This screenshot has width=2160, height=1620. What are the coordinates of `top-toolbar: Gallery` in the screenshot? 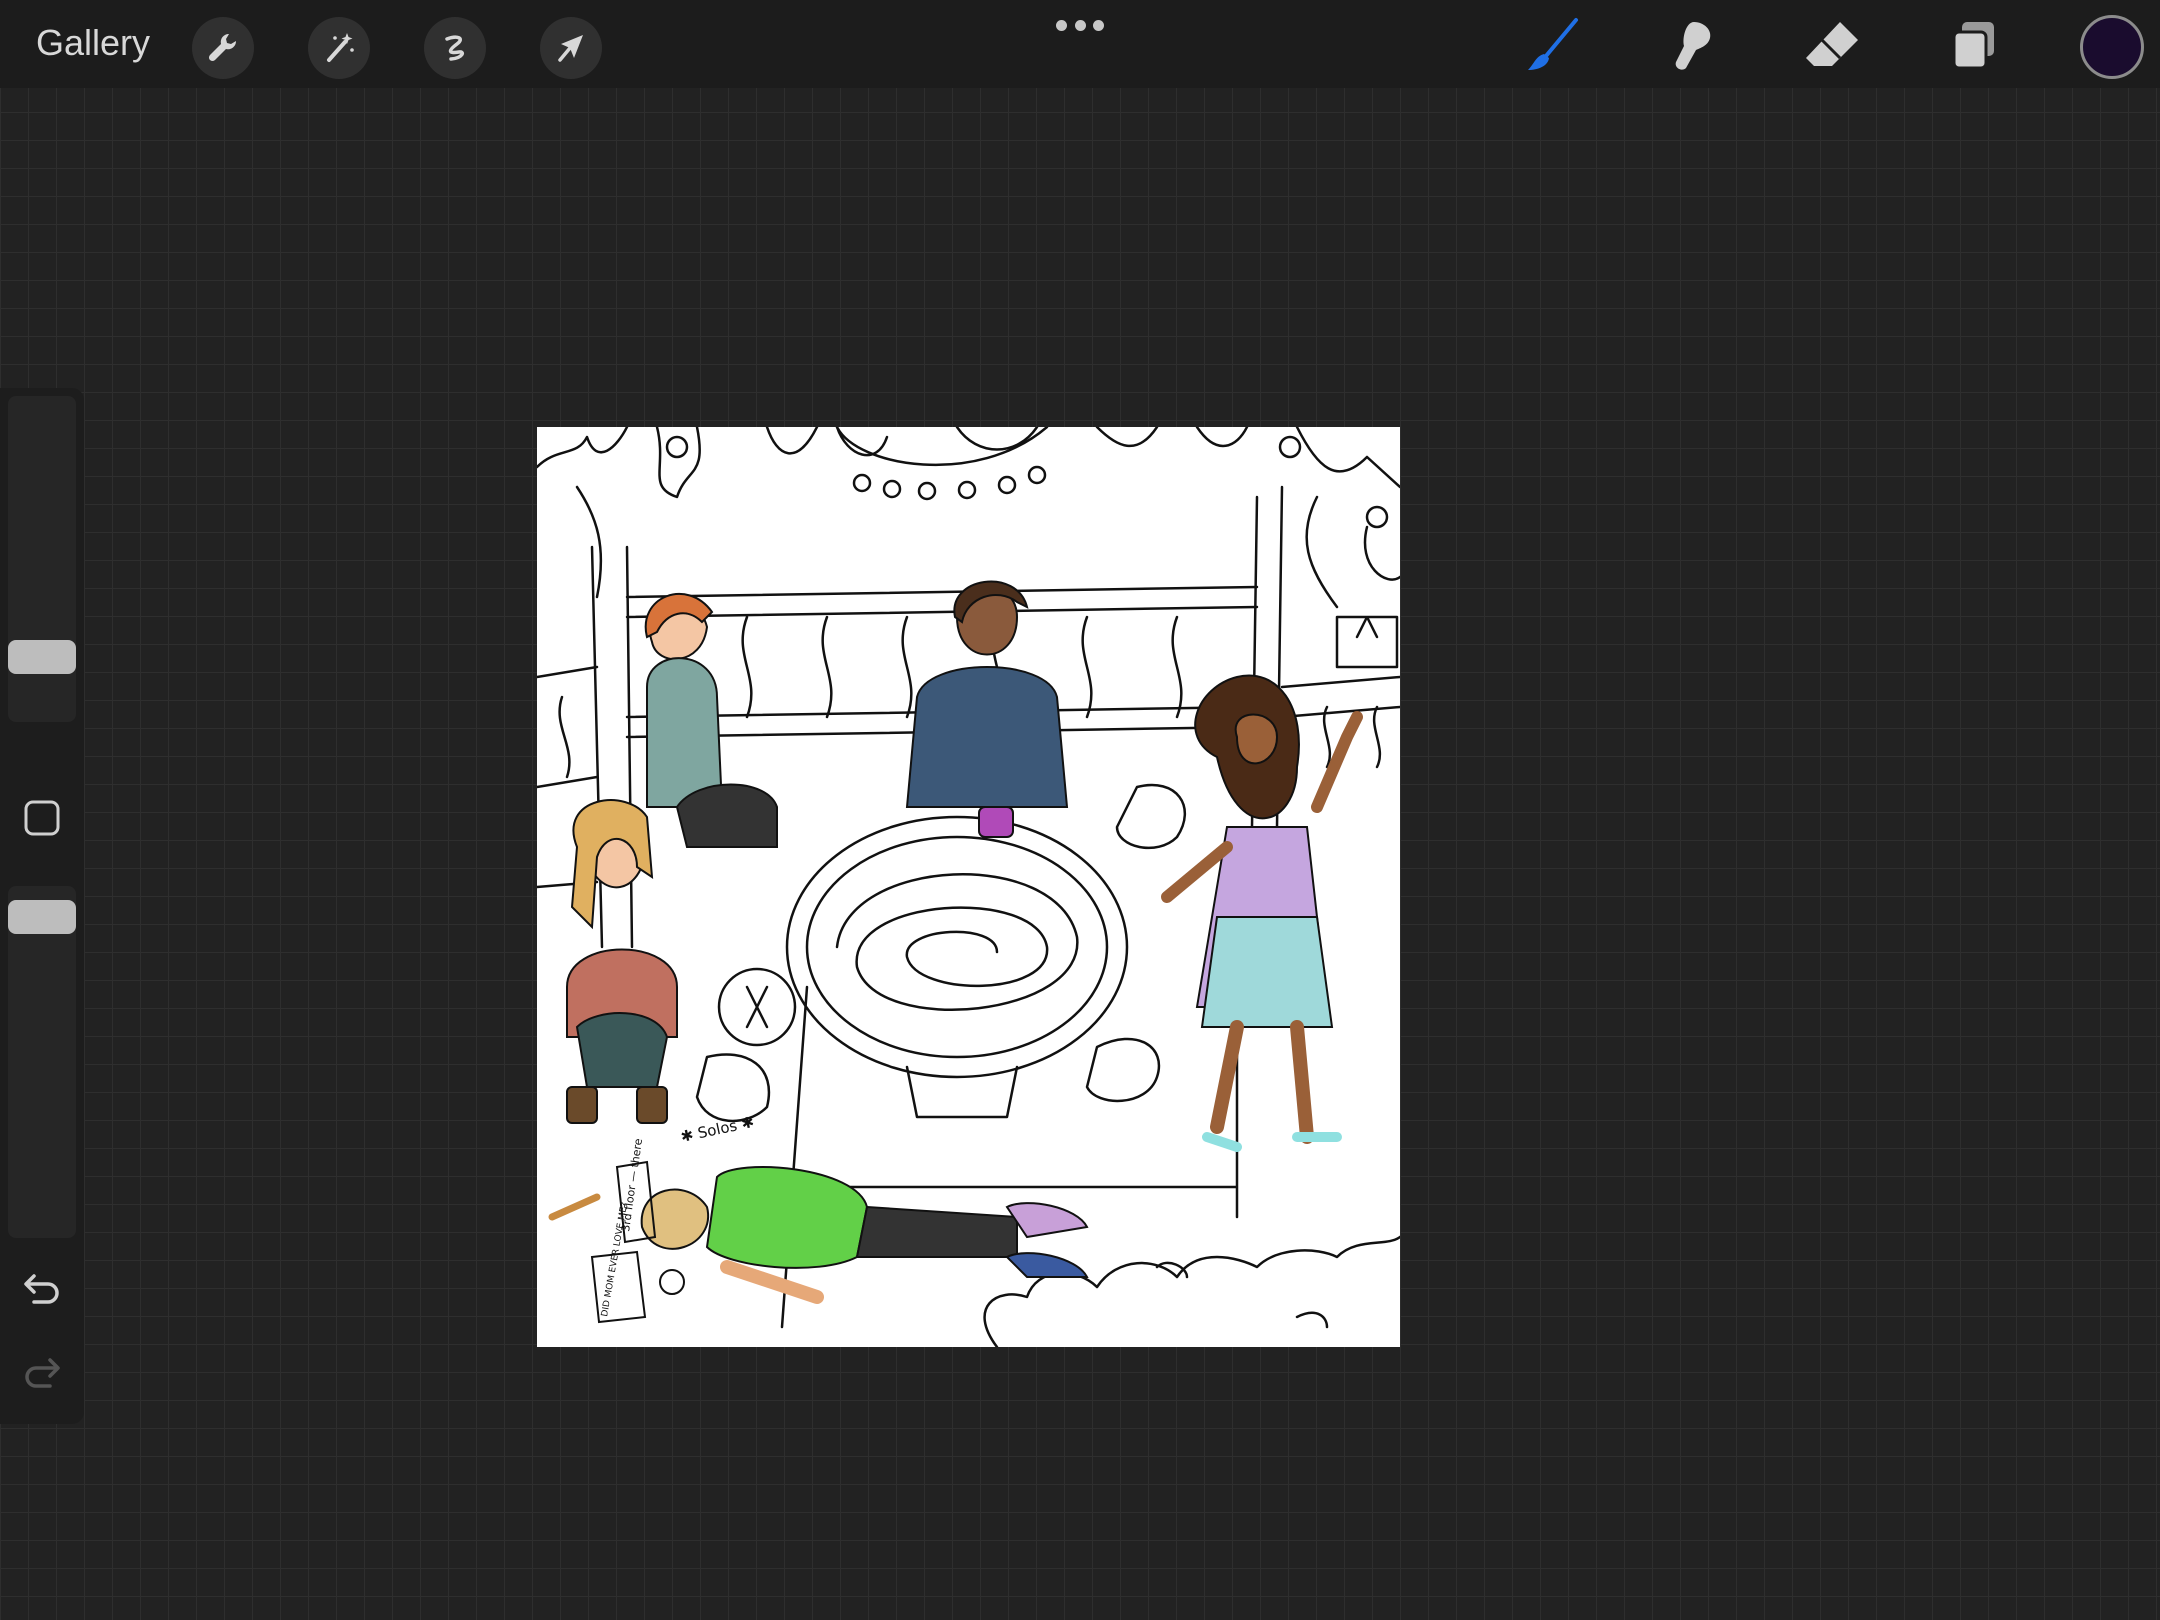 It's located at (1080, 44).